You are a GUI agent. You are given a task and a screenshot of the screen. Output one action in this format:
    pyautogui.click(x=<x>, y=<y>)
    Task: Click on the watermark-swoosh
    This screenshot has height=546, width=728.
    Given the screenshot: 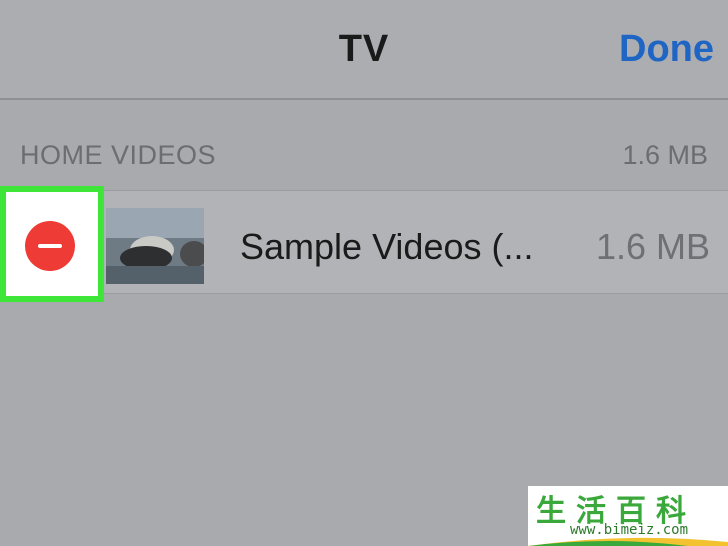 What is the action you would take?
    pyautogui.click(x=628, y=541)
    